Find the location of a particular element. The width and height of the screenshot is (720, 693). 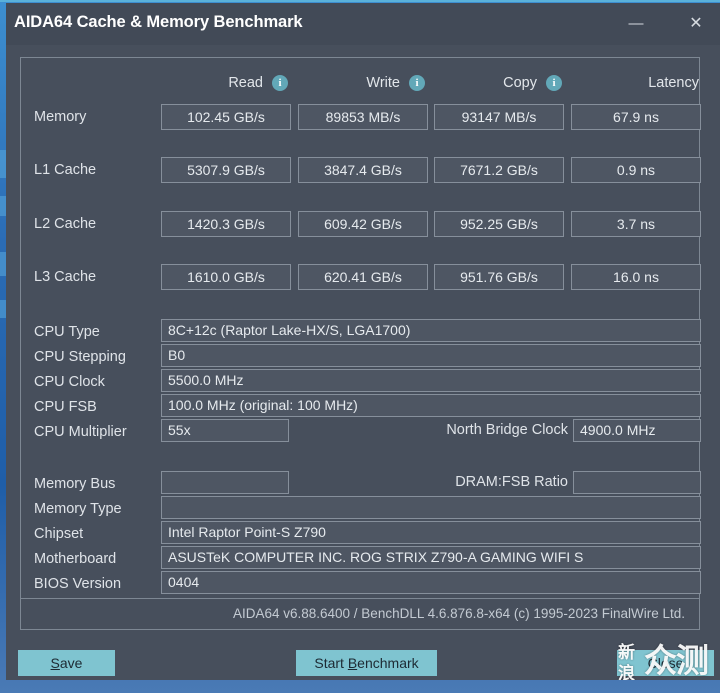

start-label-post: enchmark is located at coordinates (388, 663).